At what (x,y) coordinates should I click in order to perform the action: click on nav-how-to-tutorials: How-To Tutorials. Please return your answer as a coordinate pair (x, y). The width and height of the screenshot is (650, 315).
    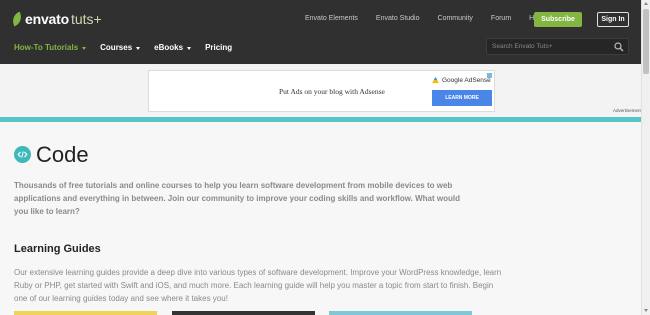
    Looking at the image, I should click on (50, 47).